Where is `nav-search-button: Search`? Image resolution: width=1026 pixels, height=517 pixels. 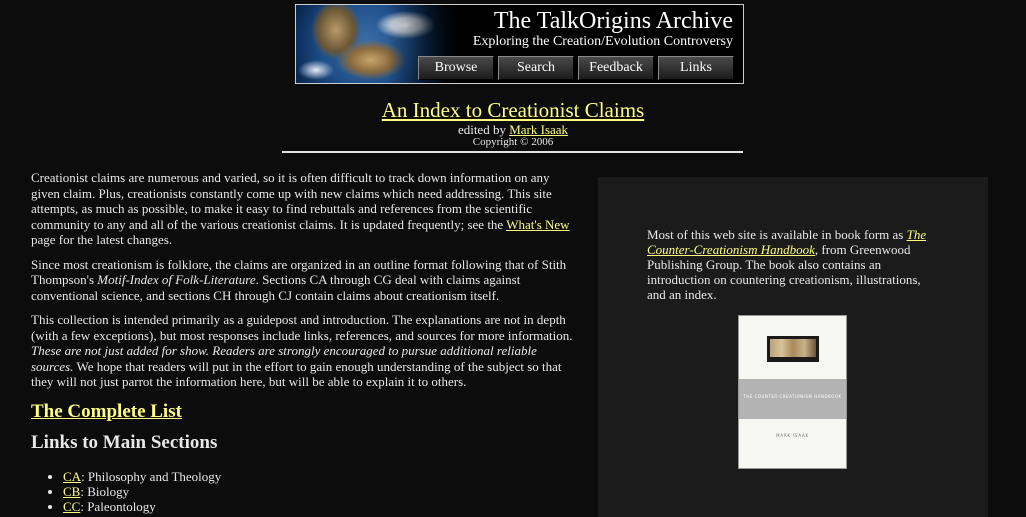 nav-search-button: Search is located at coordinates (536, 68).